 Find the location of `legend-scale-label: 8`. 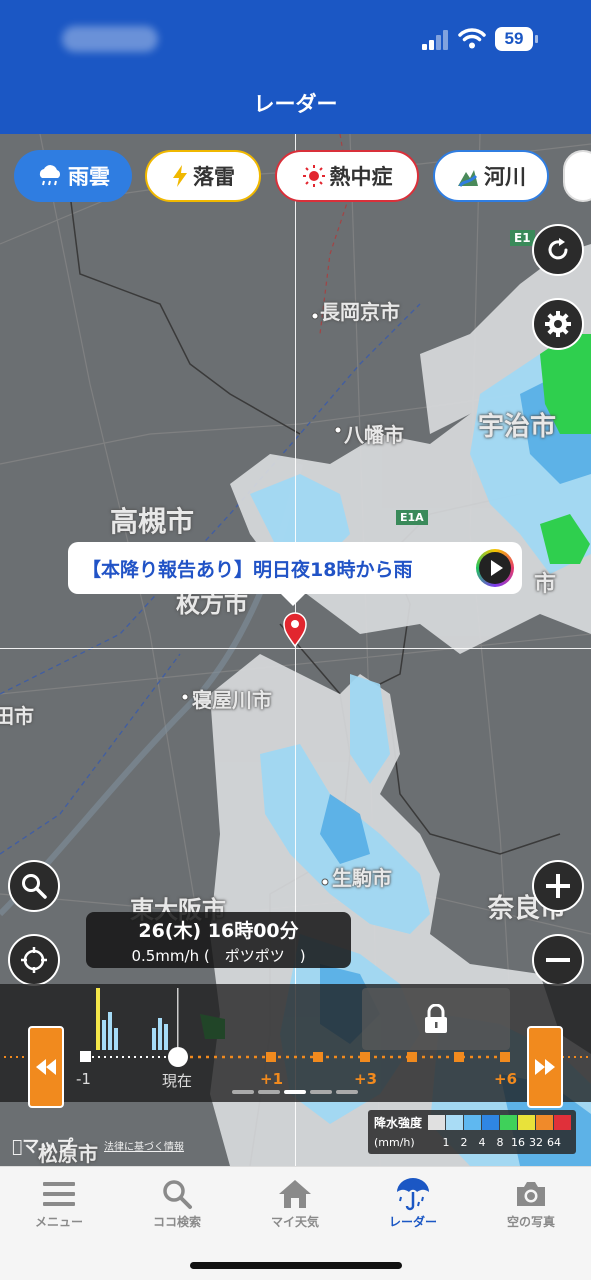

legend-scale-label: 8 is located at coordinates (500, 1142).